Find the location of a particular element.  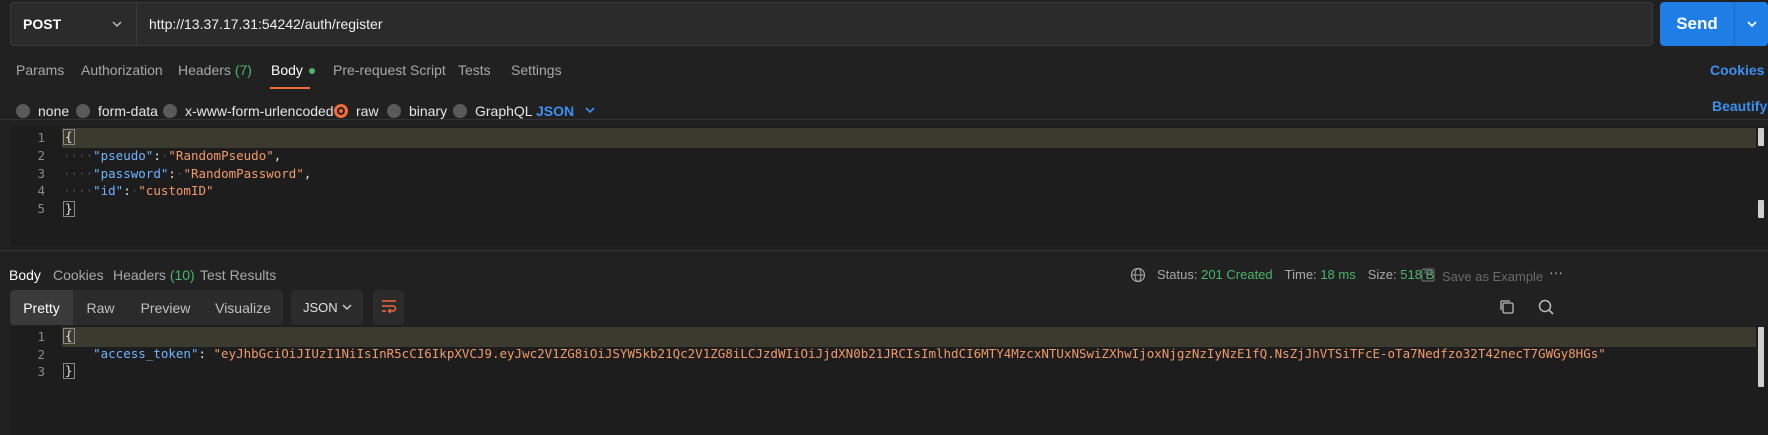

tab-body-label: Body is located at coordinates (287, 70).